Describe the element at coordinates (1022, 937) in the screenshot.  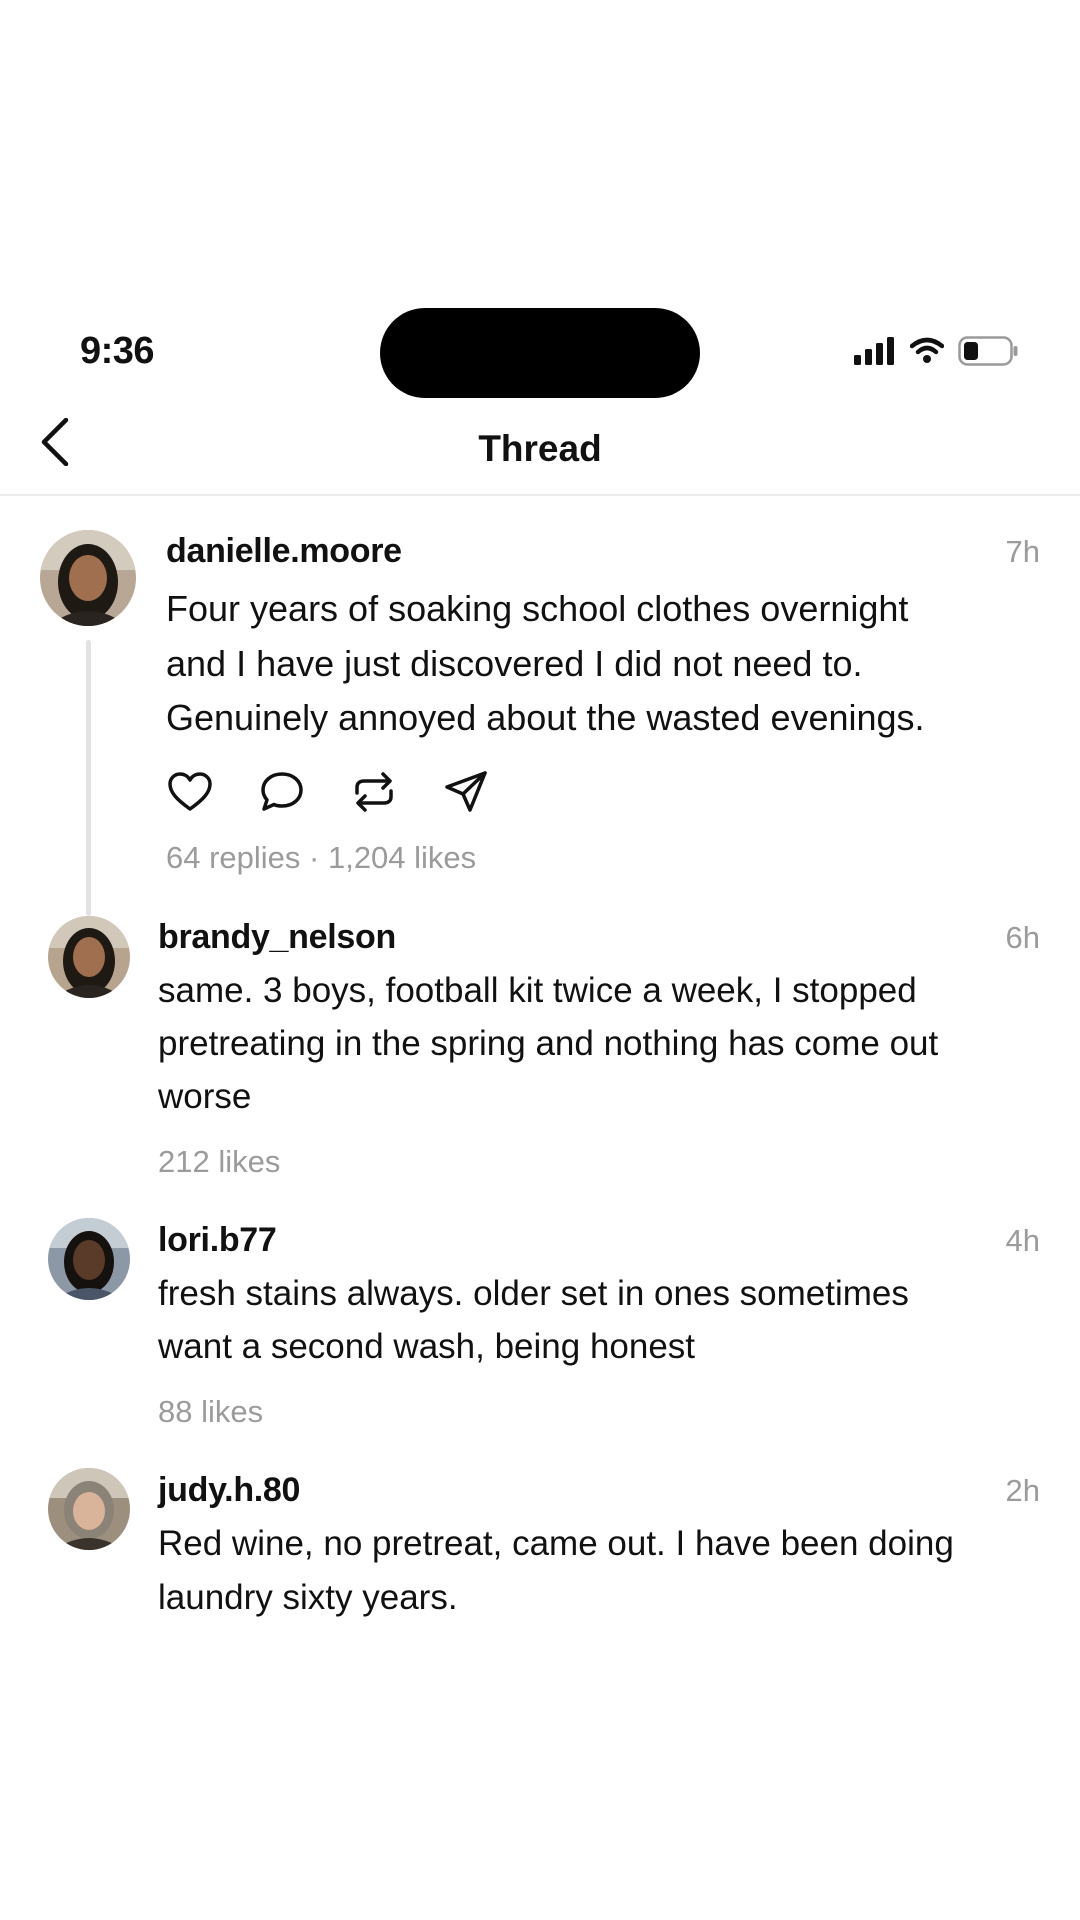
I see `reply-timestamp: 6h` at that location.